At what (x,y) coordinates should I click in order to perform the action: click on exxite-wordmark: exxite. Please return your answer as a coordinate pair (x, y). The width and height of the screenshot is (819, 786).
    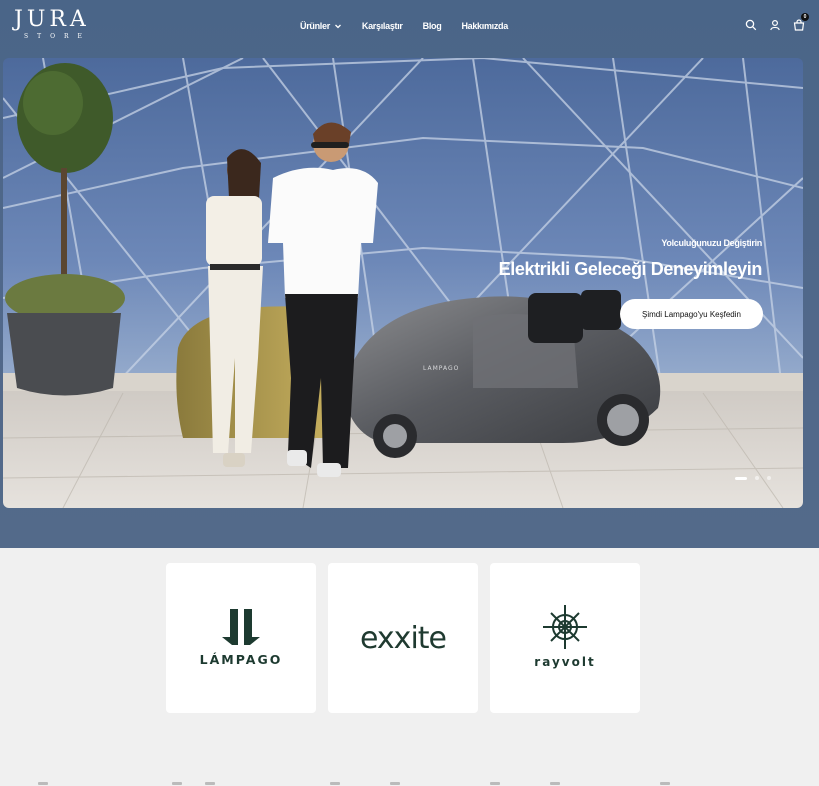
    Looking at the image, I should click on (403, 638).